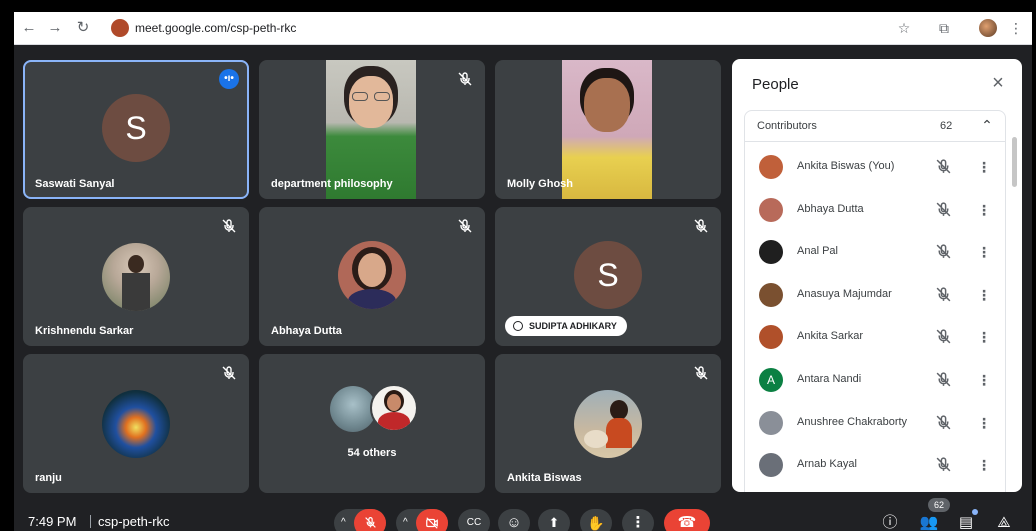 The image size is (1036, 531). I want to click on section-count: 62, so click(946, 126).